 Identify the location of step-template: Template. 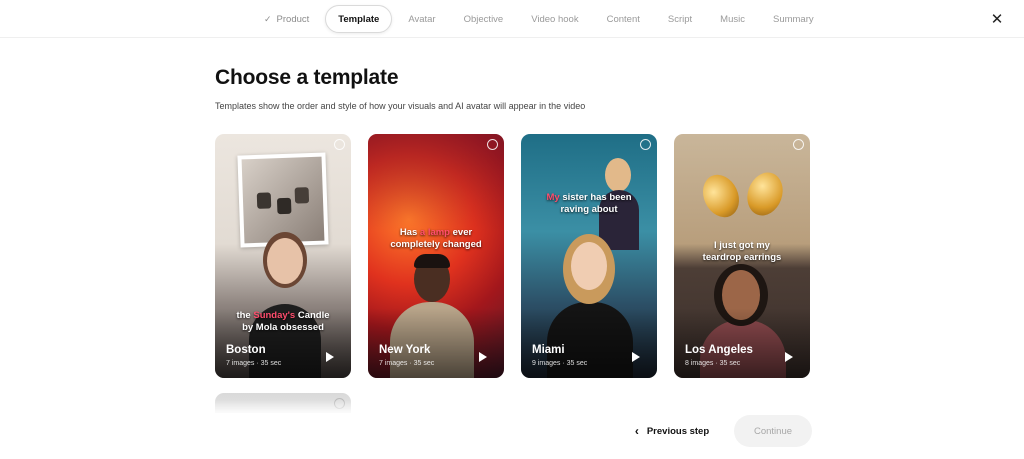
(359, 19).